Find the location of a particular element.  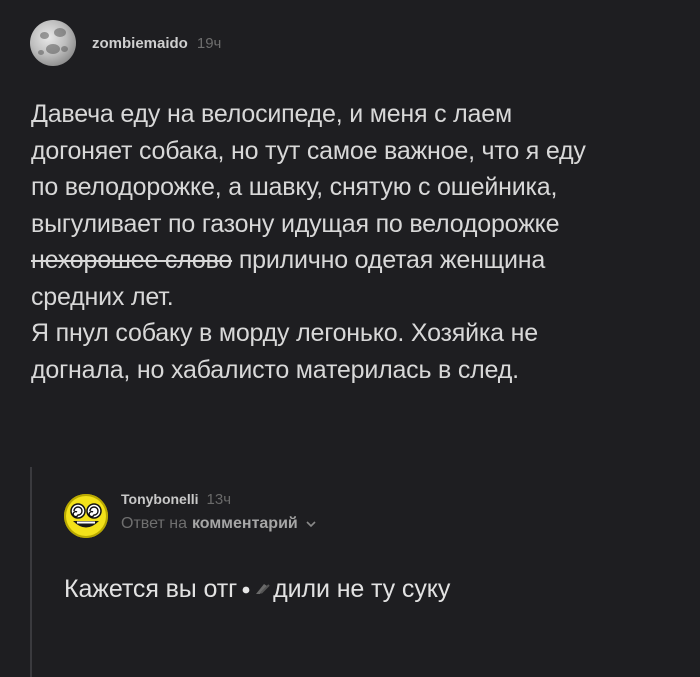

reply-to-line: Ответ на комментарий is located at coordinates (219, 524).